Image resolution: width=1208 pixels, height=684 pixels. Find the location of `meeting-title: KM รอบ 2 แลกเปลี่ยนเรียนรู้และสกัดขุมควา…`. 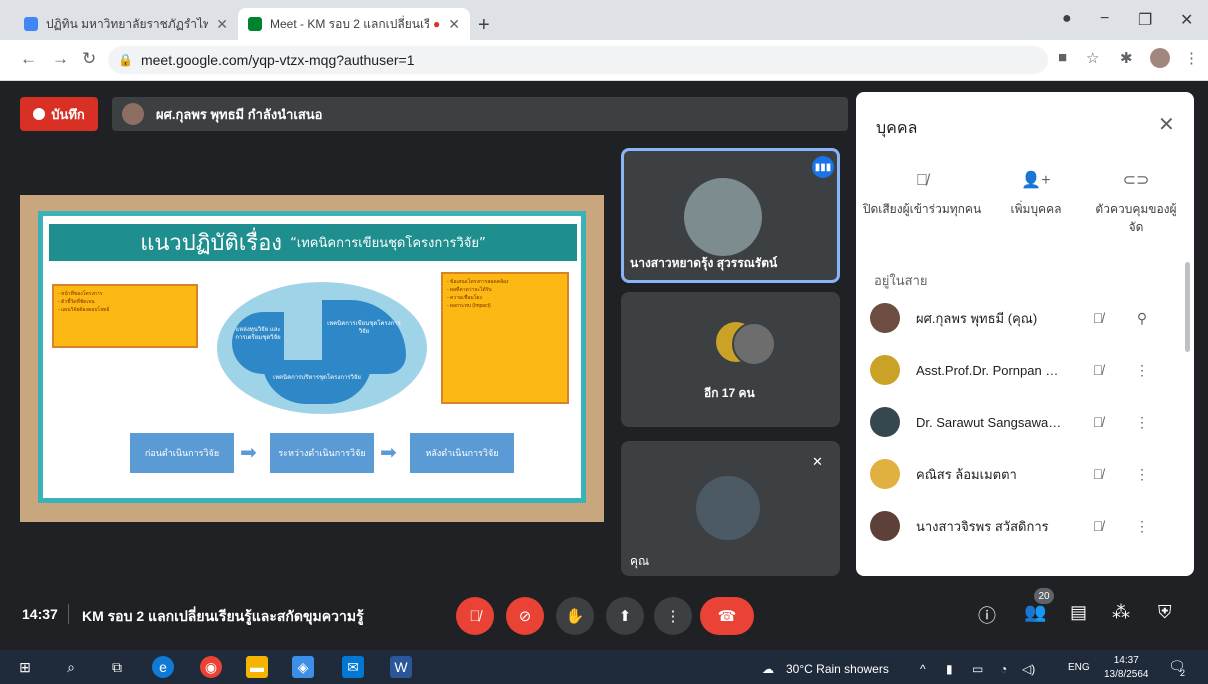

meeting-title: KM รอบ 2 แลกเปลี่ยนเรียนรู้และสกัดขุมควา… is located at coordinates (223, 616).